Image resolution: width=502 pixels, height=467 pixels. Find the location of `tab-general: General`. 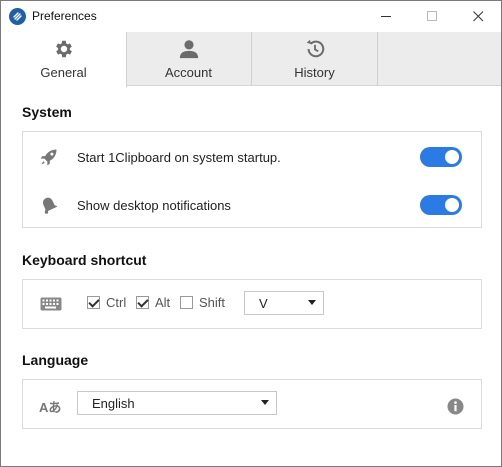

tab-general: General is located at coordinates (64, 59).